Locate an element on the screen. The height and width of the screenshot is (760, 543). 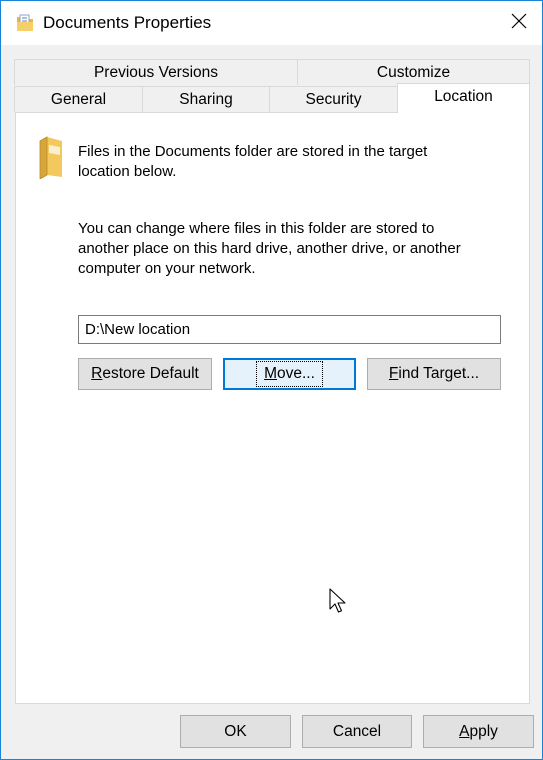
tab-general: General is located at coordinates (78, 99).